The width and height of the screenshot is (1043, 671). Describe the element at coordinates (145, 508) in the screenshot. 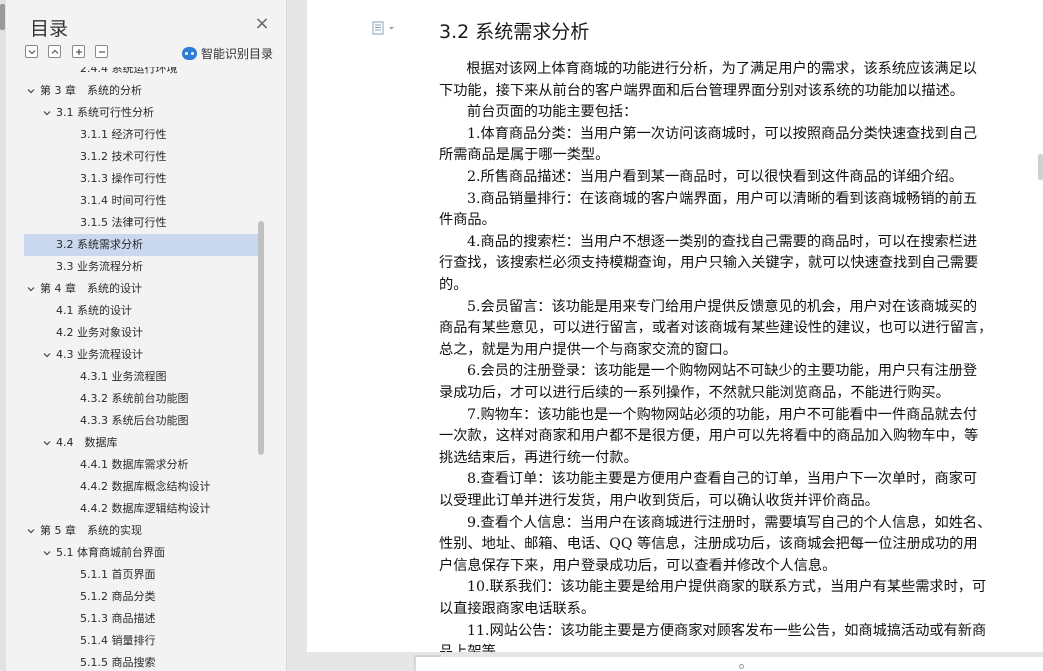

I see `toc-item-label: 4.4.2 数据库逻辑结构设计` at that location.